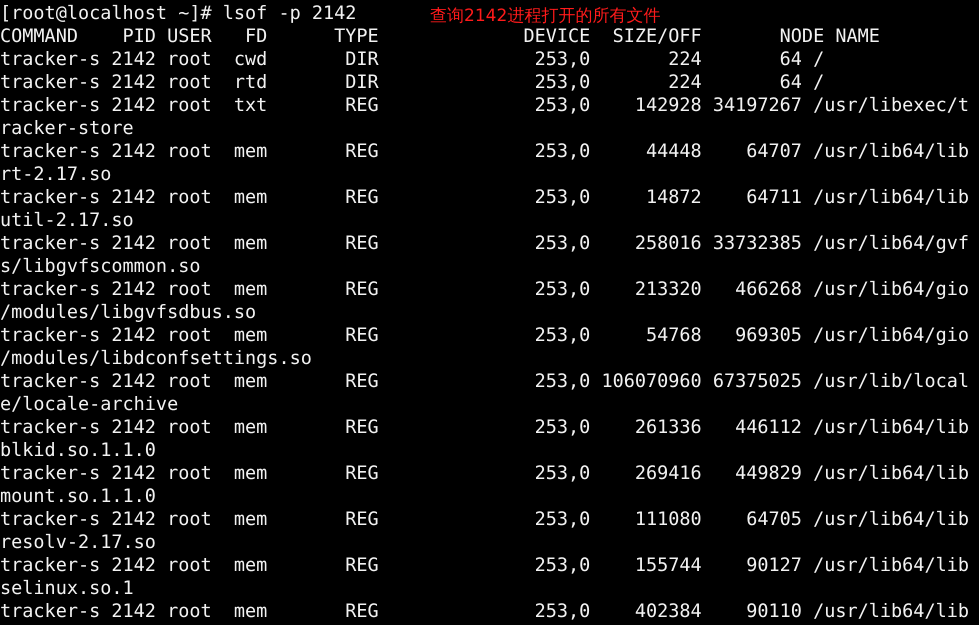  Describe the element at coordinates (67, 128) in the screenshot. I see `output-line: racker-store` at that location.